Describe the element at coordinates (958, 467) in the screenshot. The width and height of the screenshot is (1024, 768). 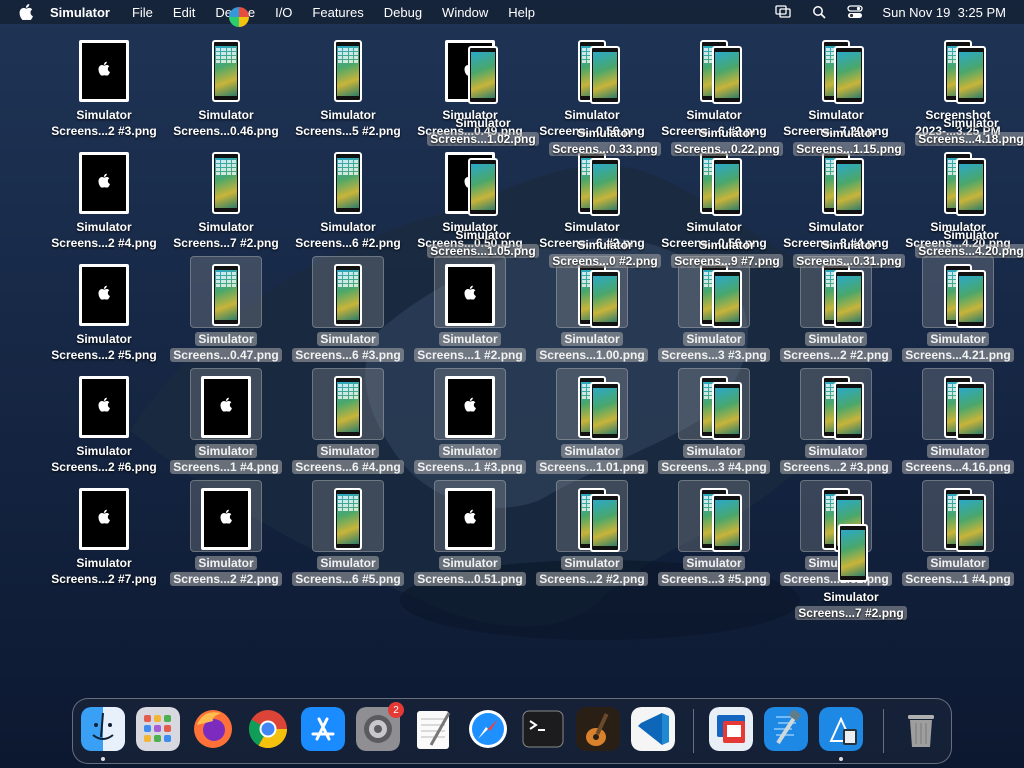
I see `file-name-line2: Screens...4.16.png` at that location.